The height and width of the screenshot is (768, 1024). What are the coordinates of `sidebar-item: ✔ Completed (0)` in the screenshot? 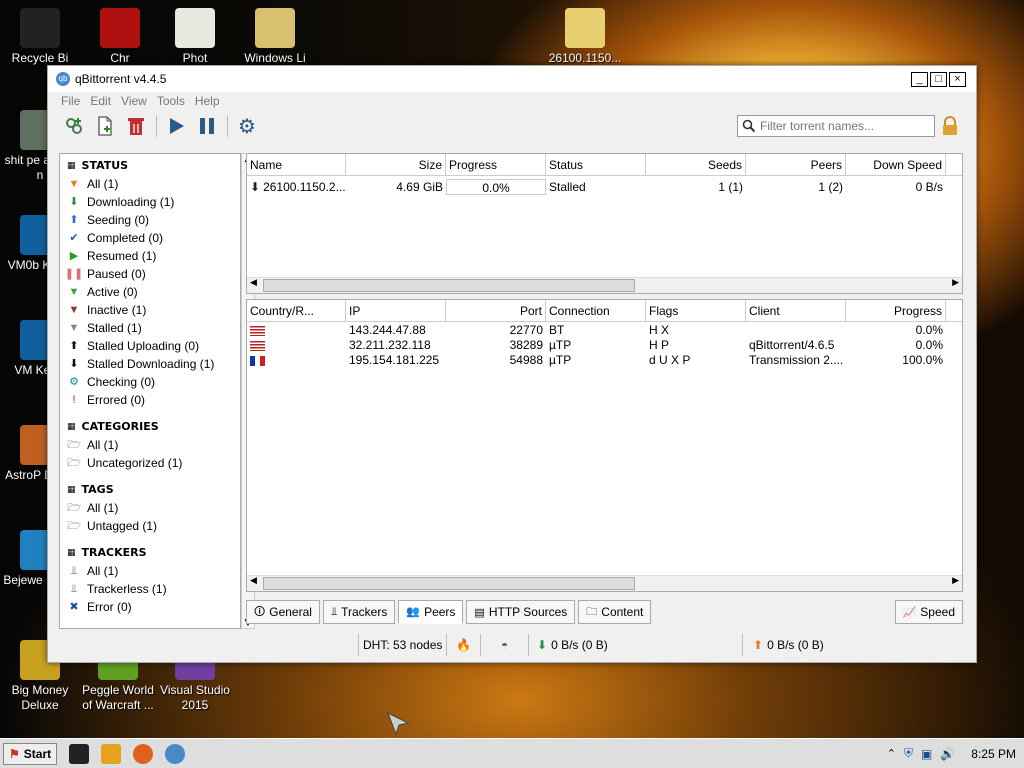 It's located at (150, 238).